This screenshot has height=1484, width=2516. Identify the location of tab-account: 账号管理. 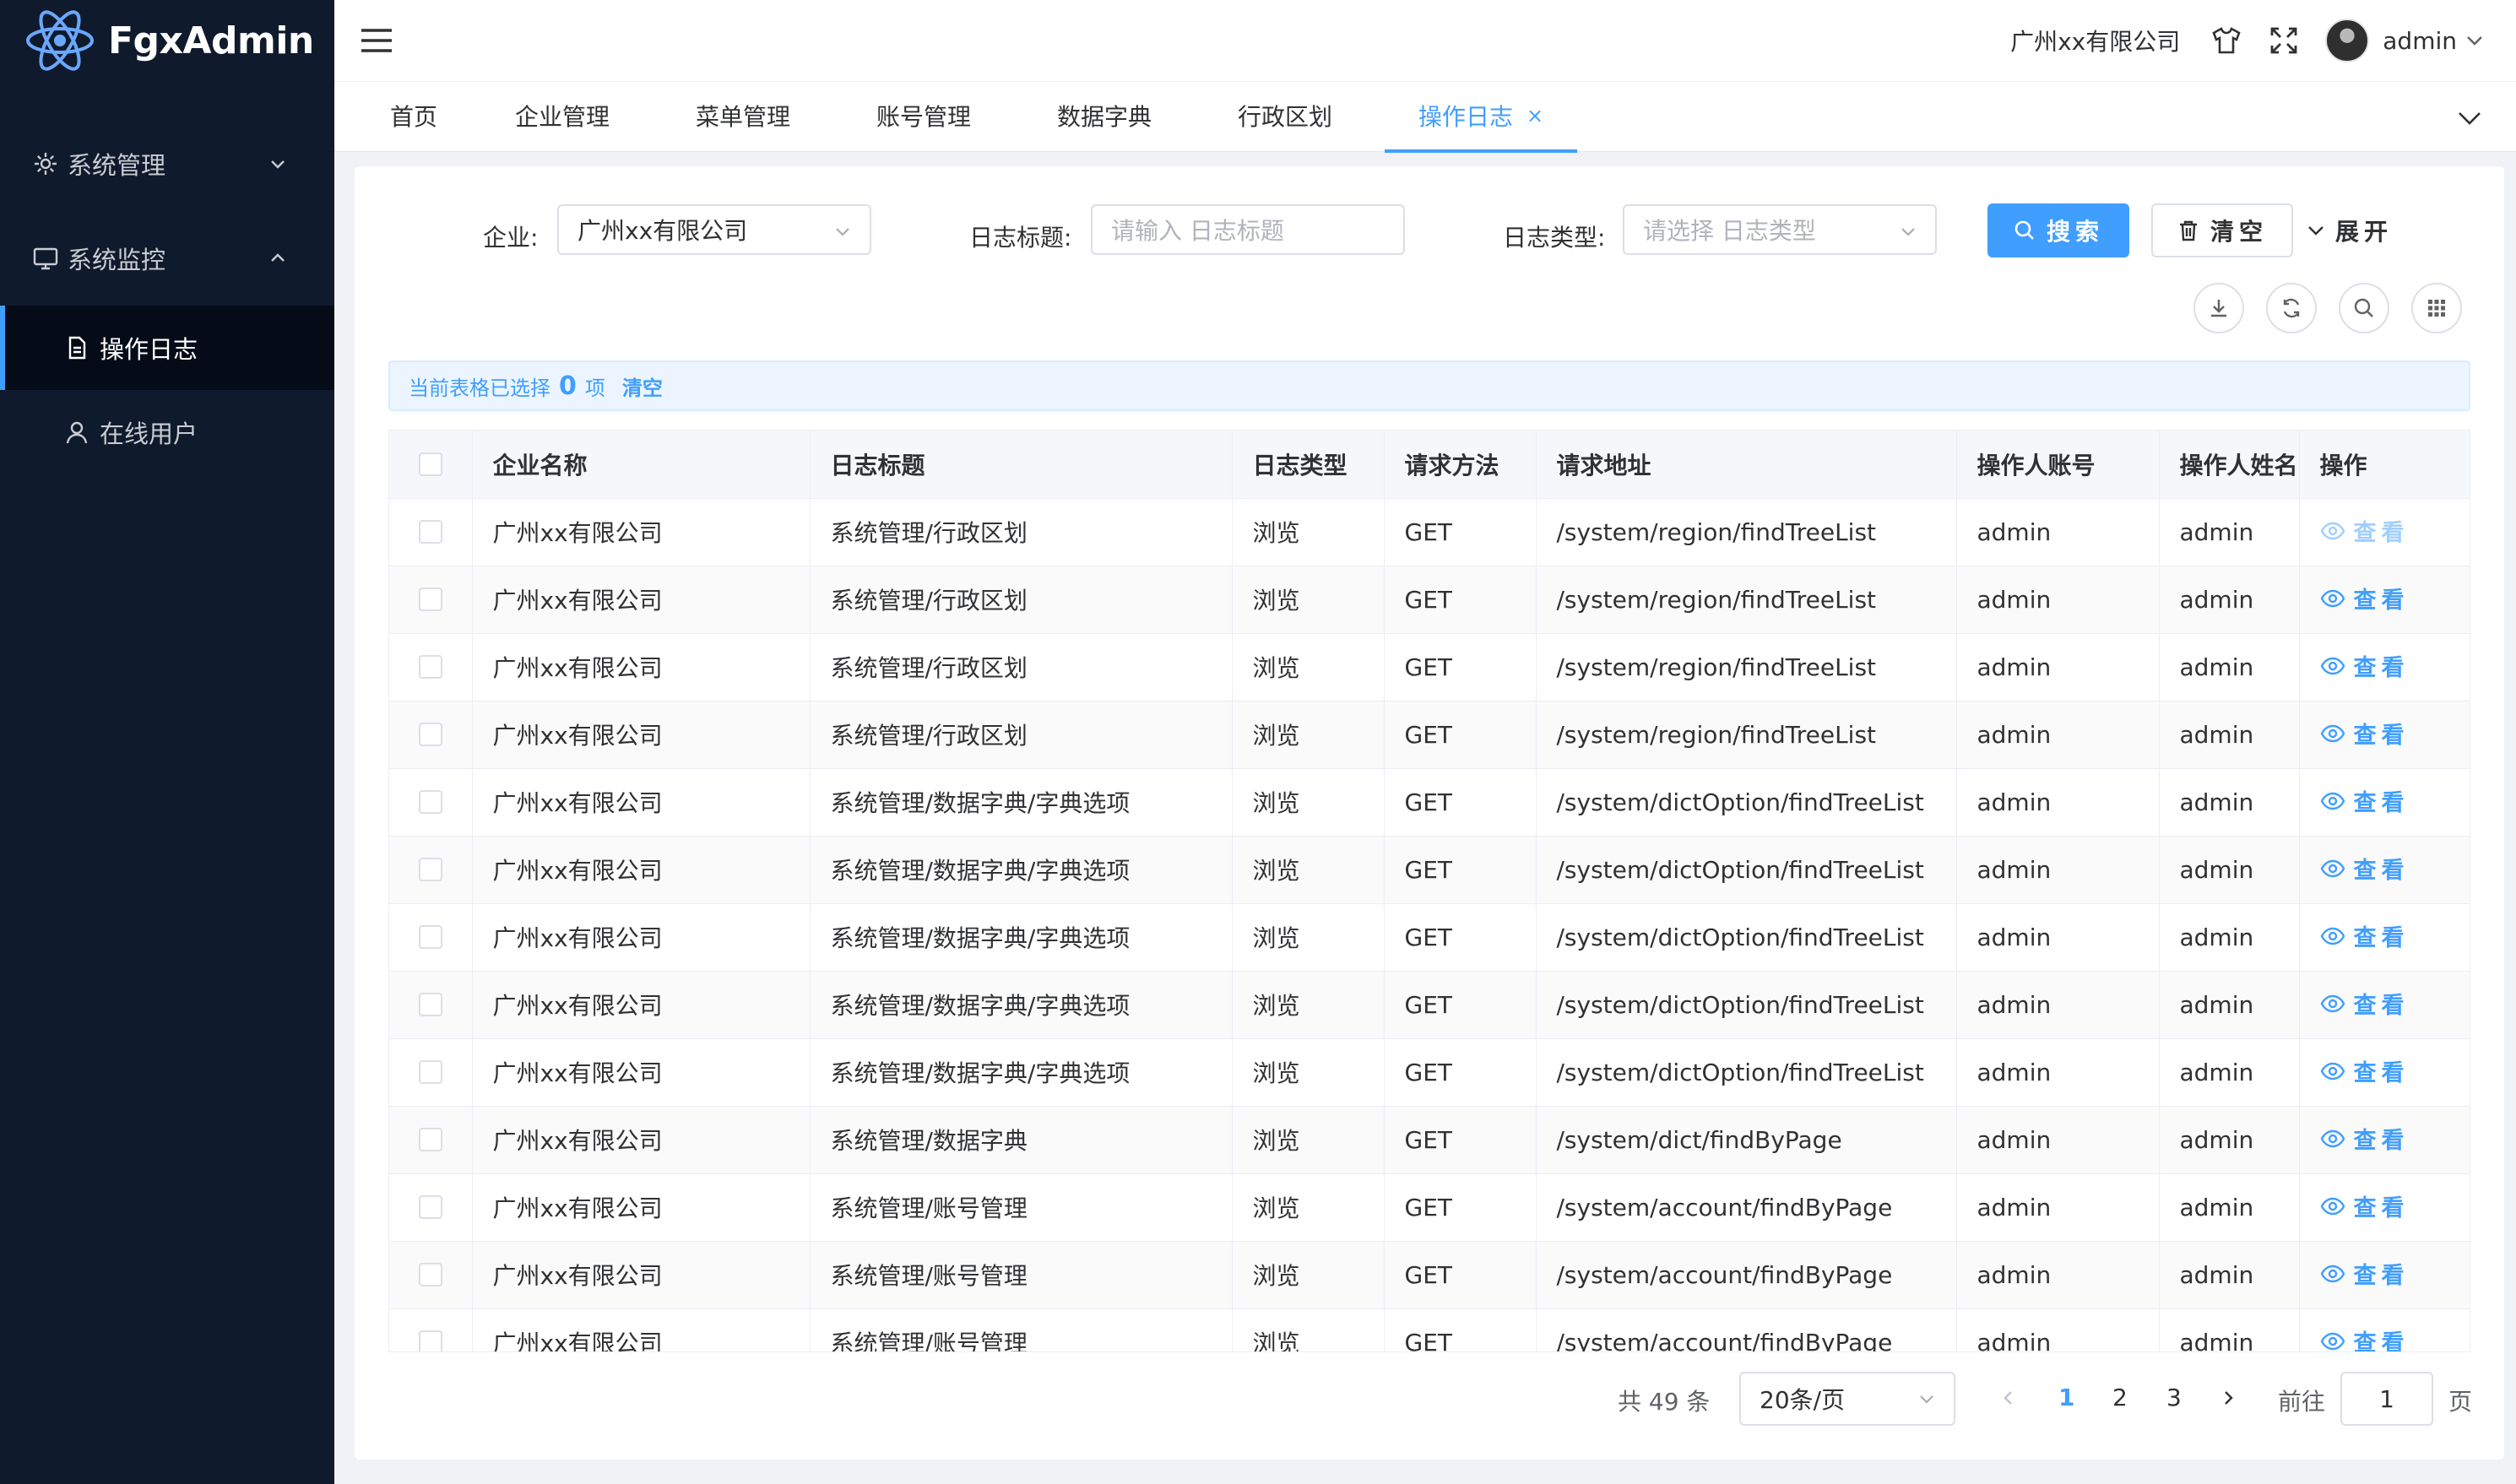
(923, 115).